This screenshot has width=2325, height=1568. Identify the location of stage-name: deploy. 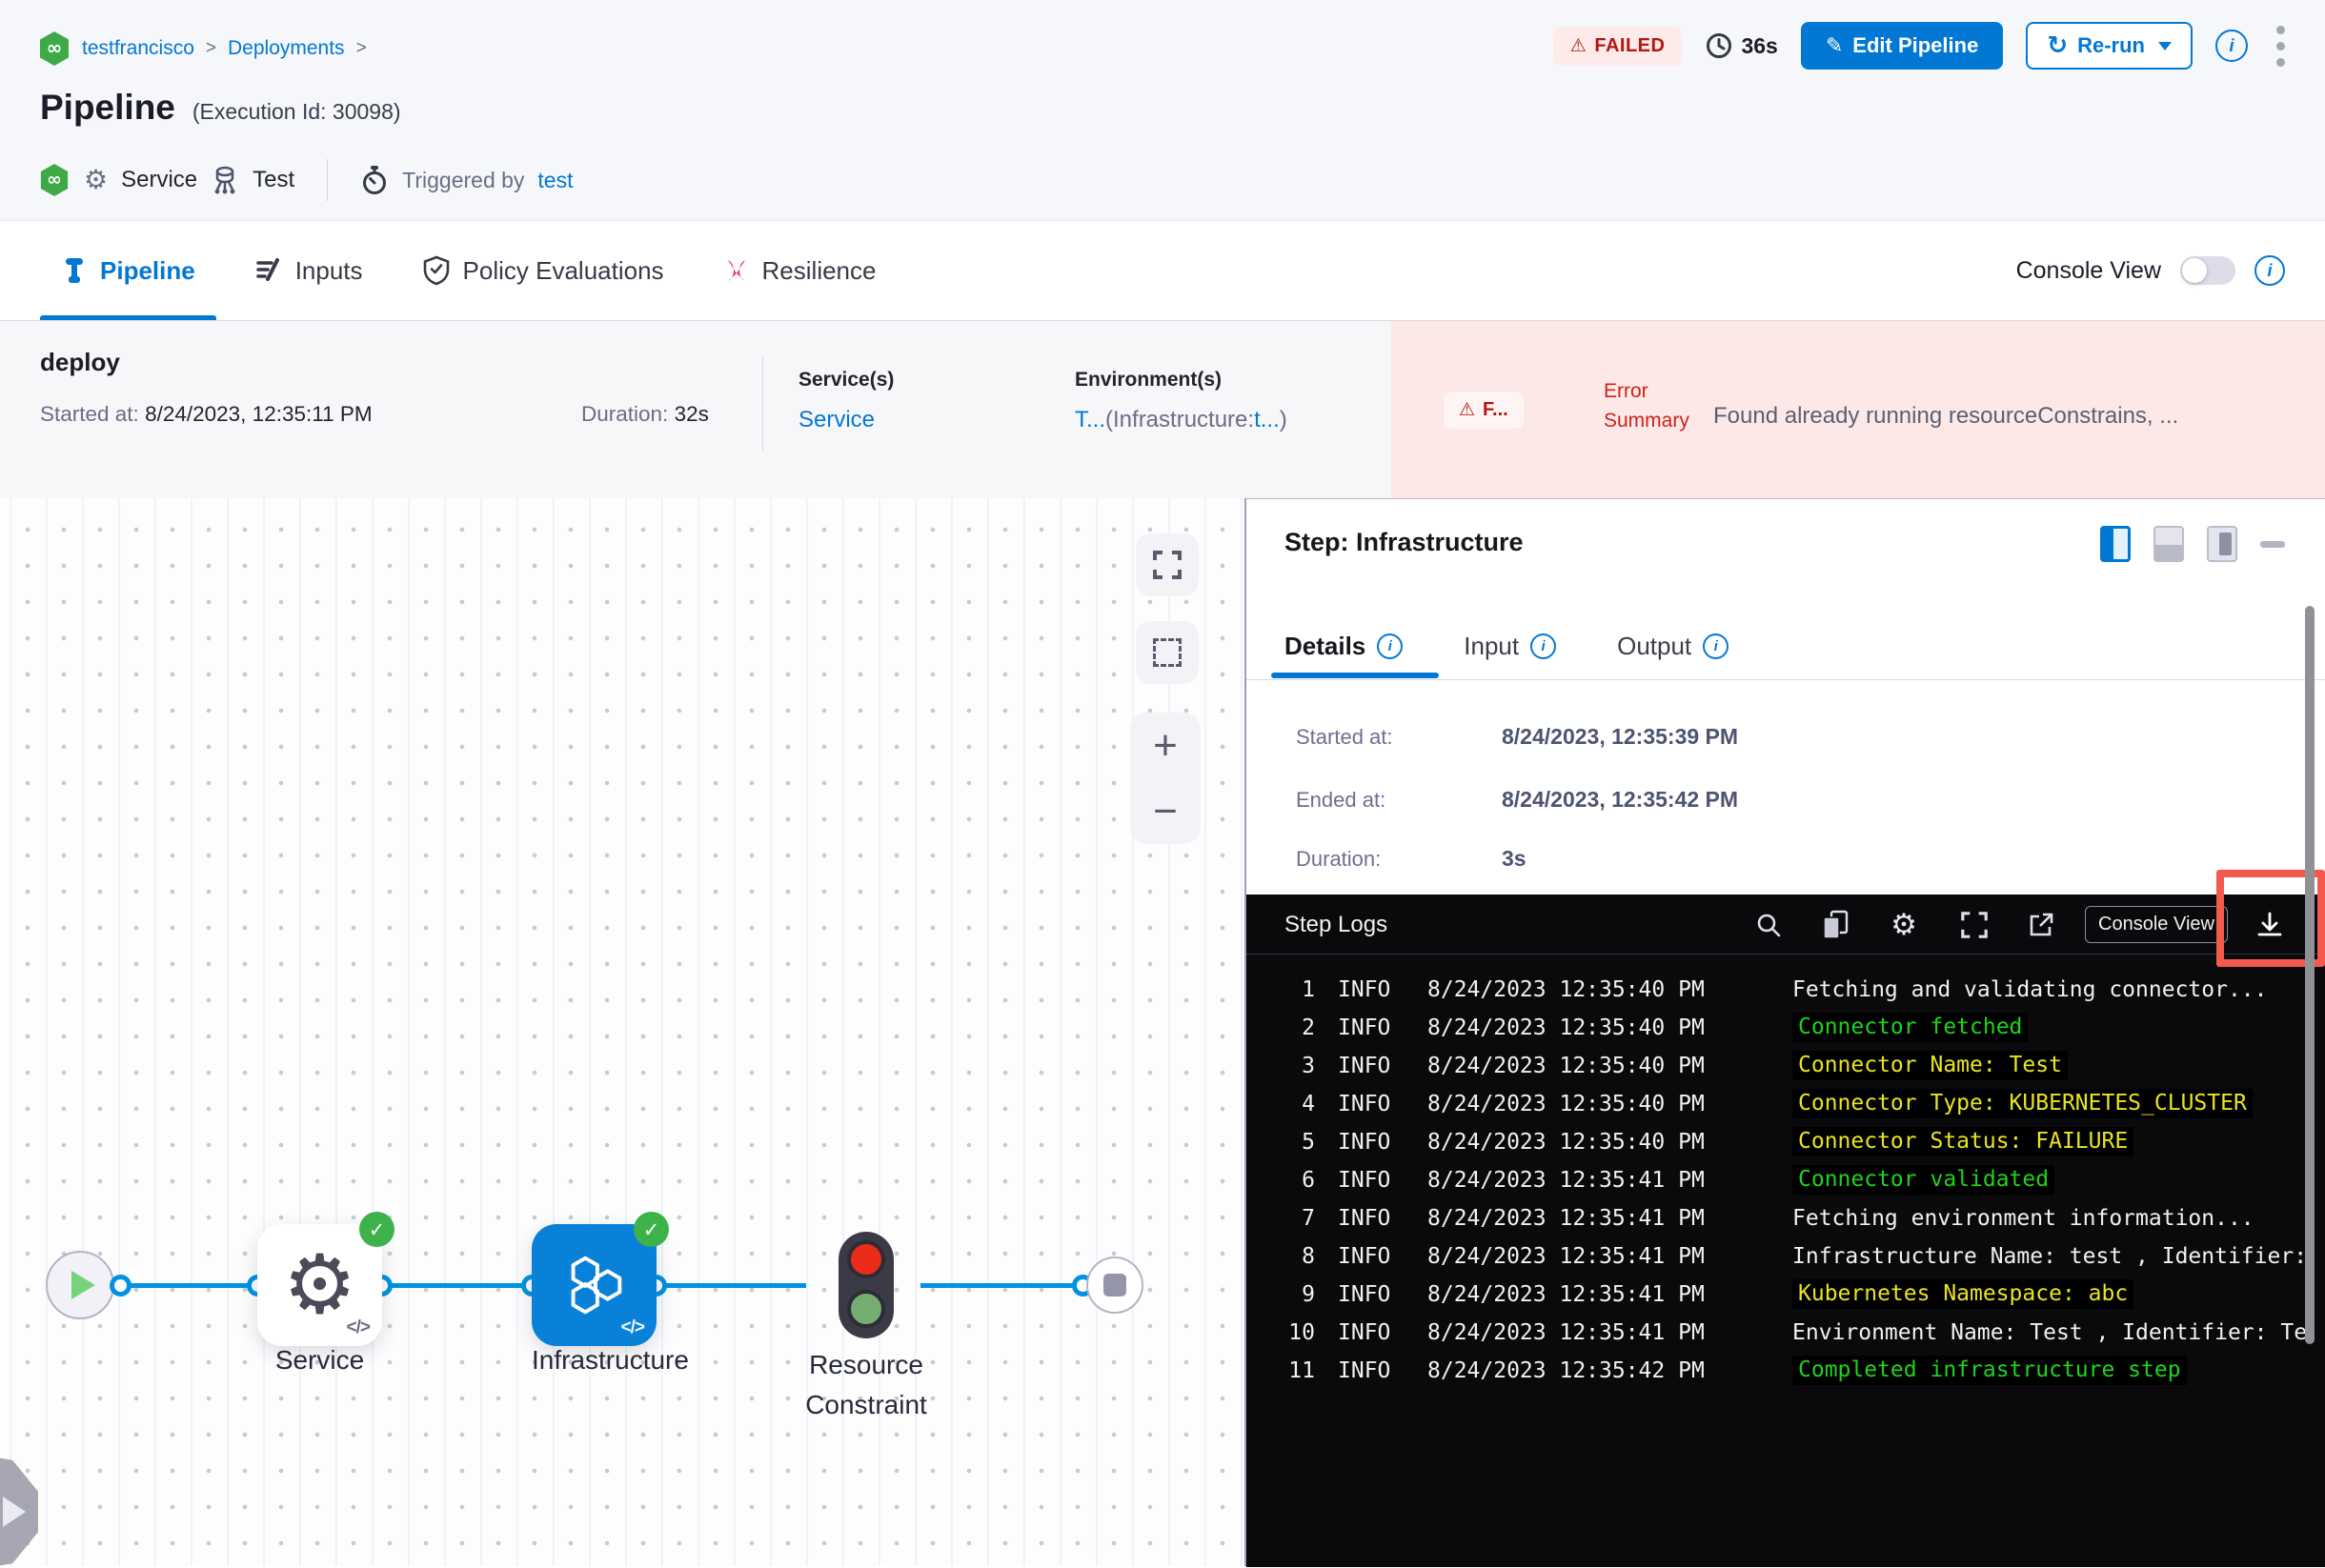
(80, 362).